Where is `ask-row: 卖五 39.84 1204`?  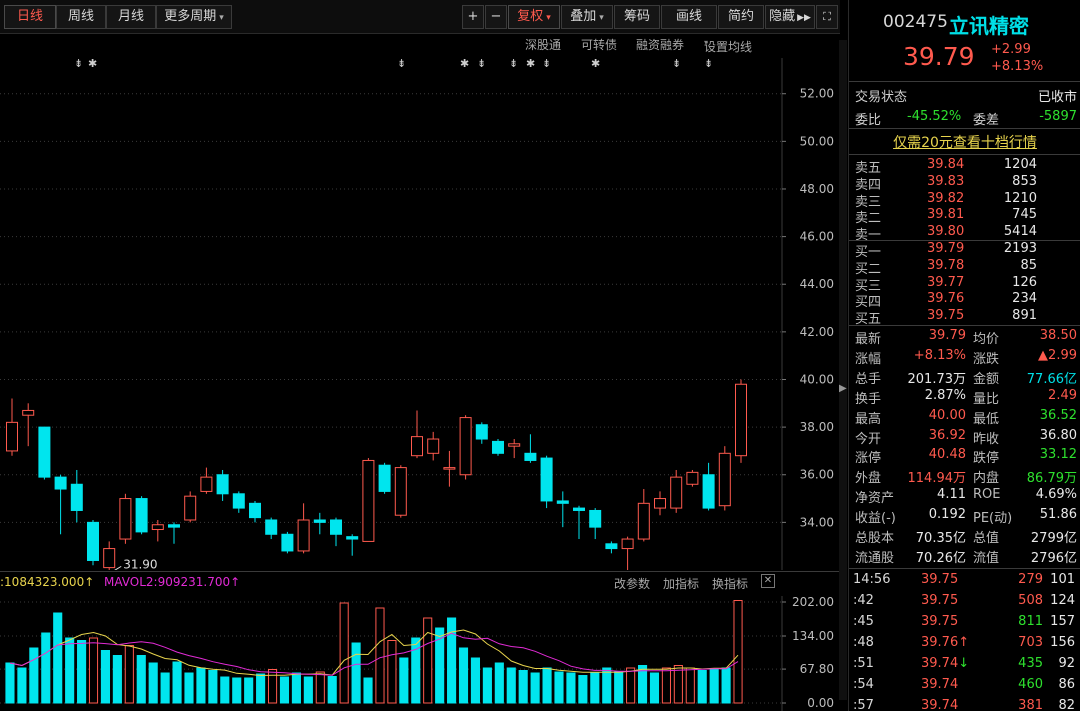
ask-row: 卖五 39.84 1204 is located at coordinates (964, 166).